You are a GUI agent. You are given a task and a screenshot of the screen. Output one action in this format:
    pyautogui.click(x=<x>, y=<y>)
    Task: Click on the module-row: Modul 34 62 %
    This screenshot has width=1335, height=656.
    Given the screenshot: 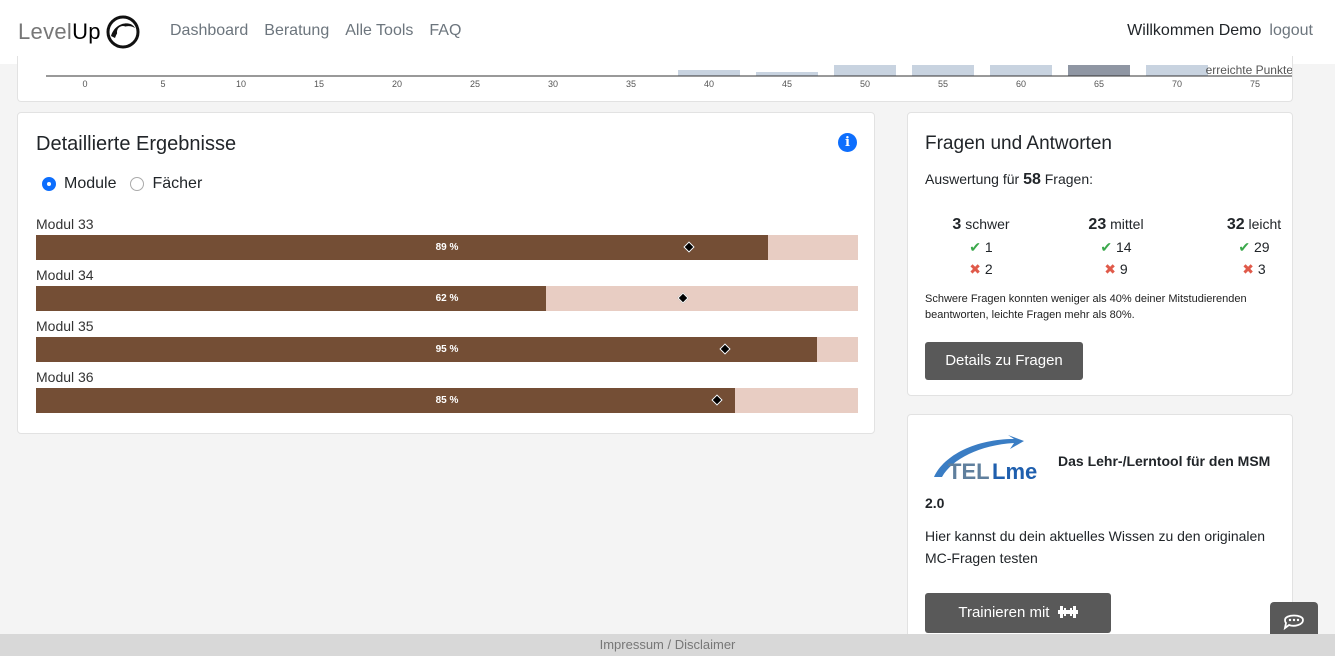 What is the action you would take?
    pyautogui.click(x=447, y=289)
    